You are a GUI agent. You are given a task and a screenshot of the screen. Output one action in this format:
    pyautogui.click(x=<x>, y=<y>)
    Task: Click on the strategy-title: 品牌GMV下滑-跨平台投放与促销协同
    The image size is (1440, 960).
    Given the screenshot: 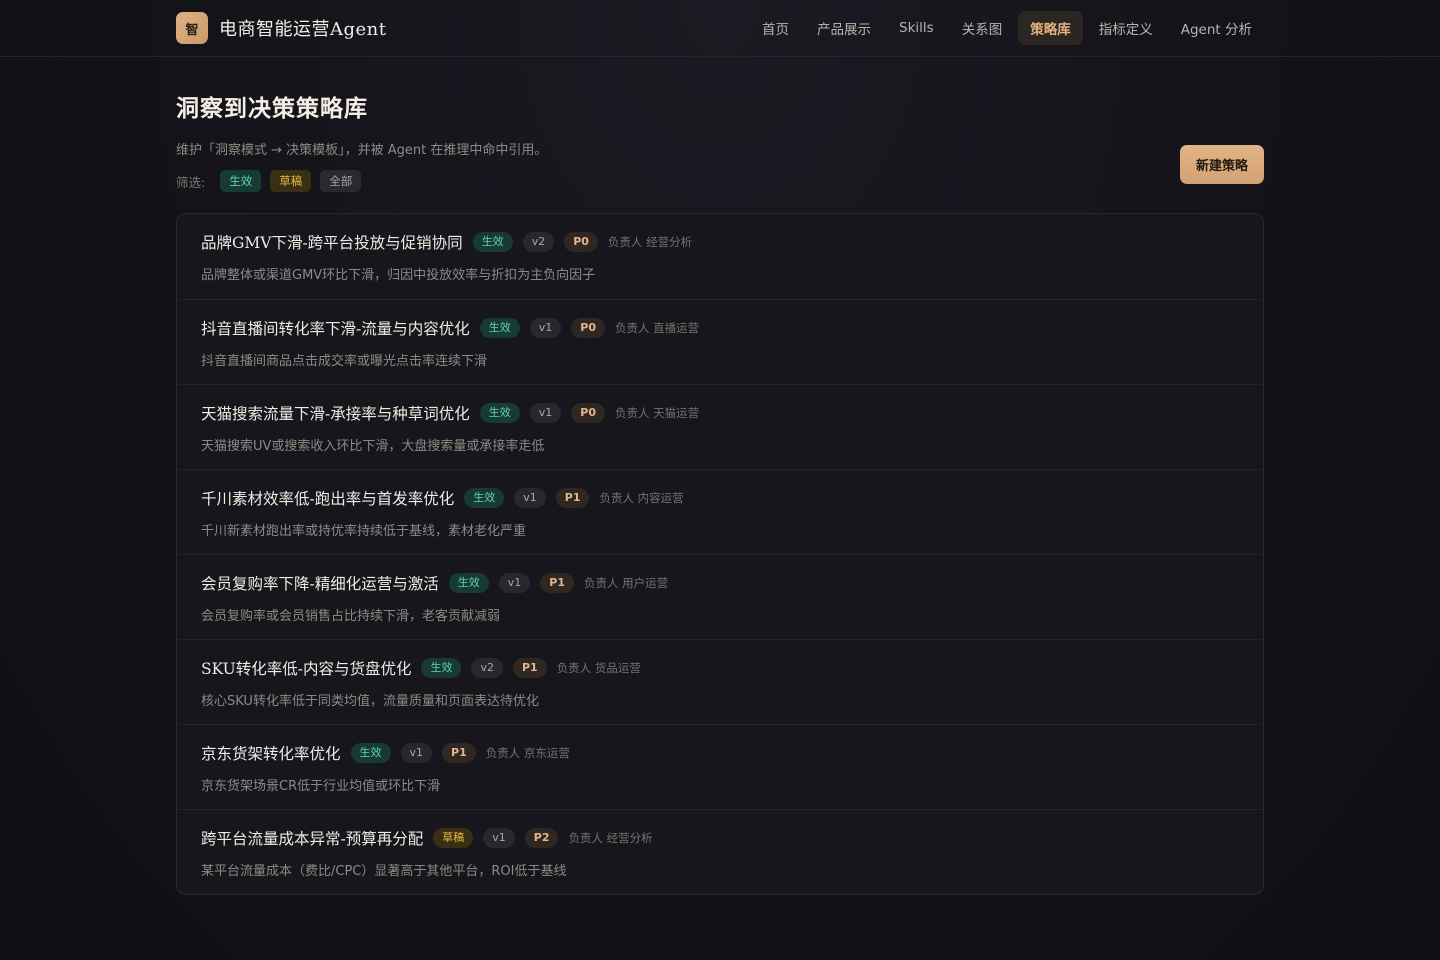 What is the action you would take?
    pyautogui.click(x=332, y=242)
    